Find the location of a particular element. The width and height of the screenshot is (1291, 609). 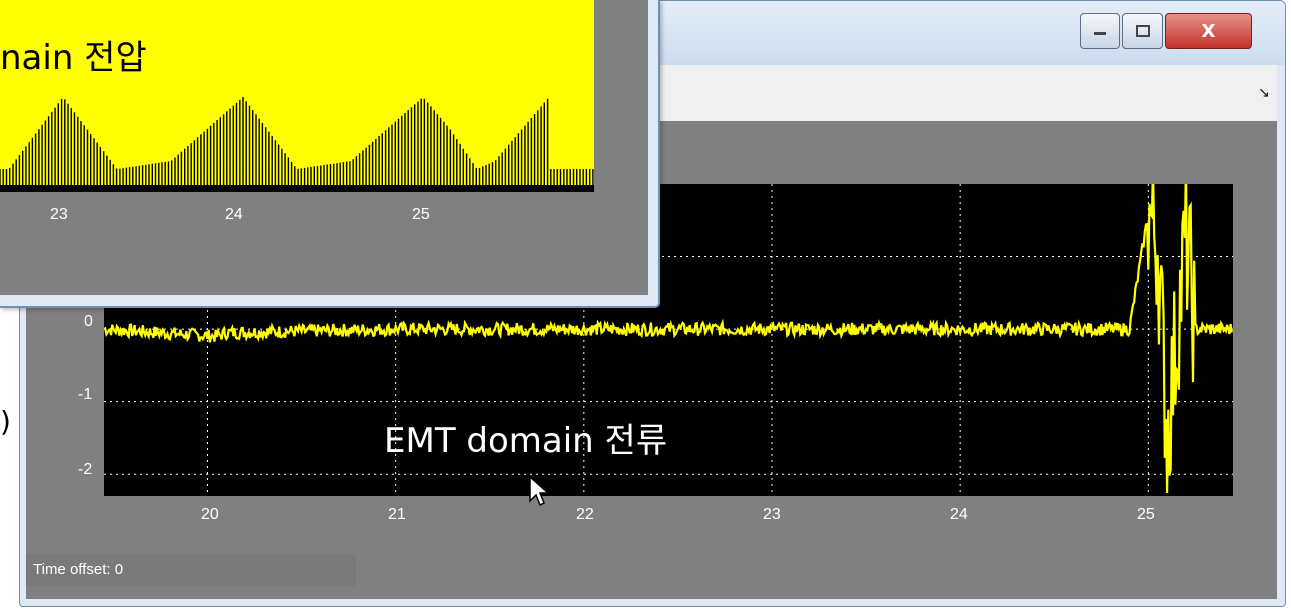

minimize-button is located at coordinates (1100, 31).